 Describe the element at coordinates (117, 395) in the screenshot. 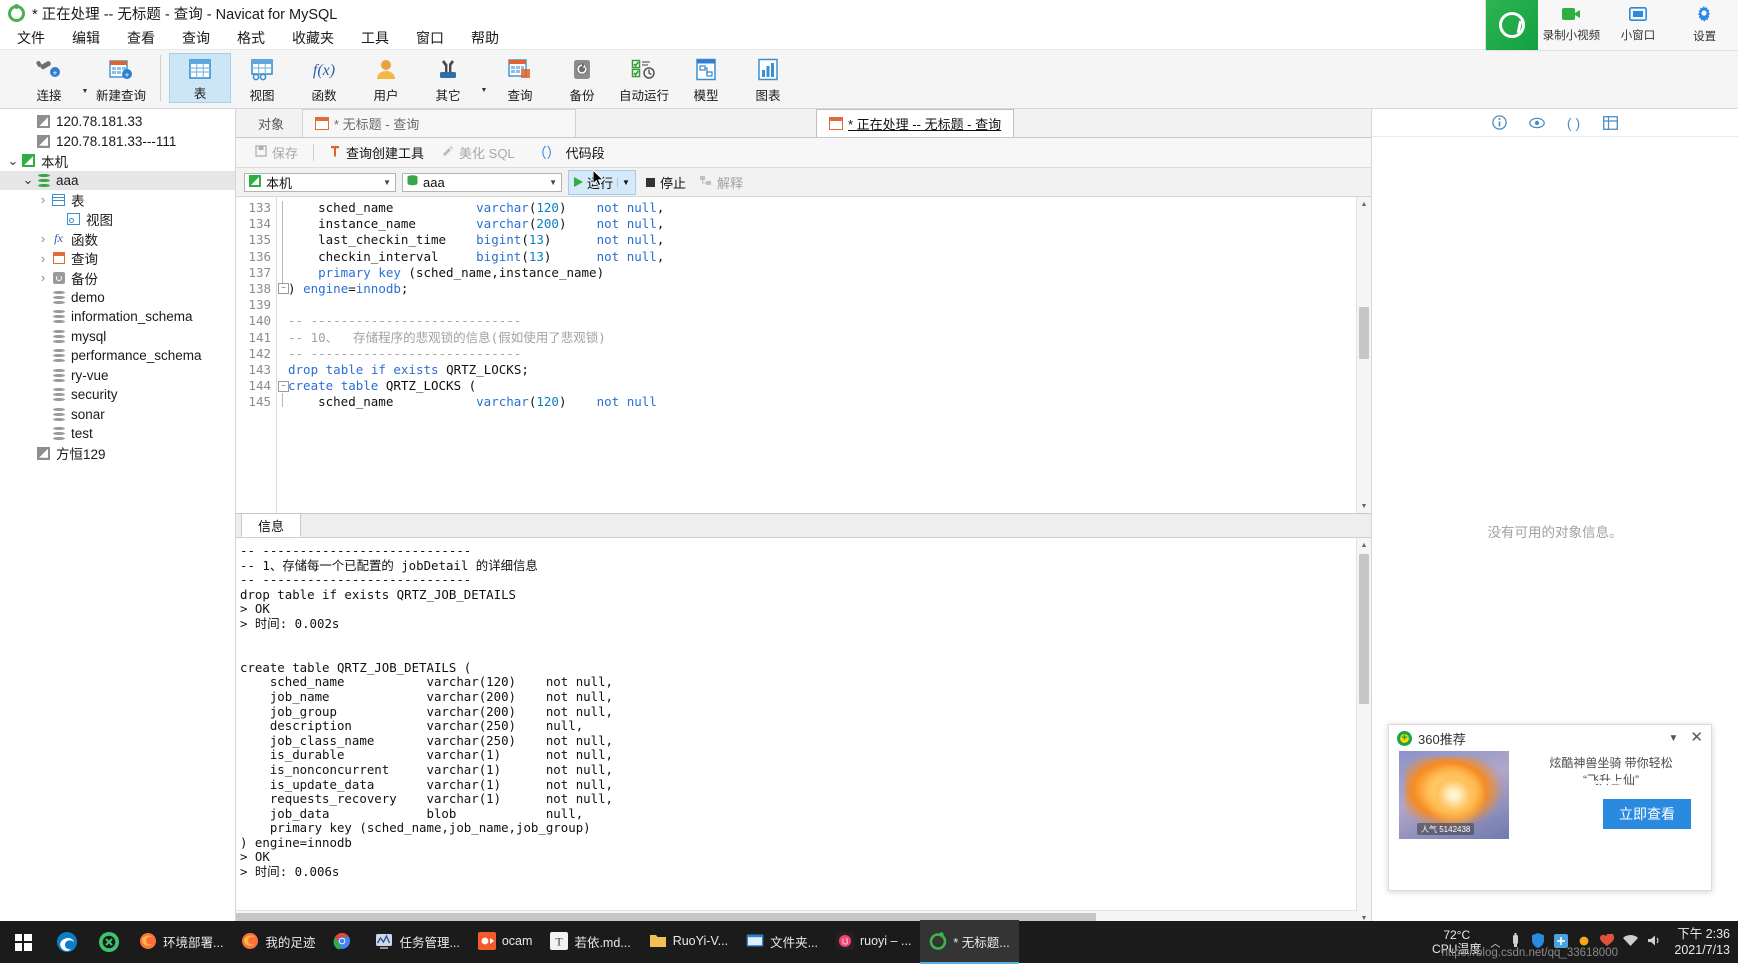

I see `tree-node: security` at that location.